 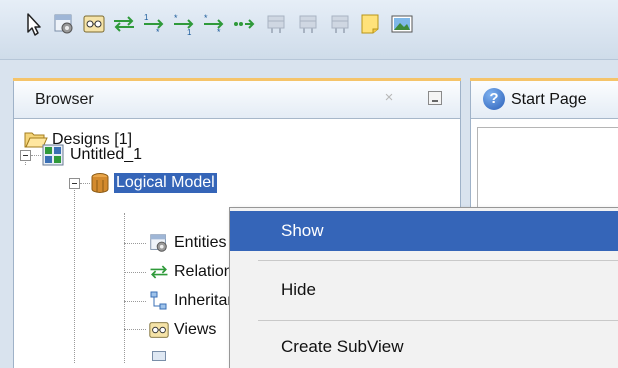 I want to click on start-page-tab-label: Start Page, so click(x=549, y=99).